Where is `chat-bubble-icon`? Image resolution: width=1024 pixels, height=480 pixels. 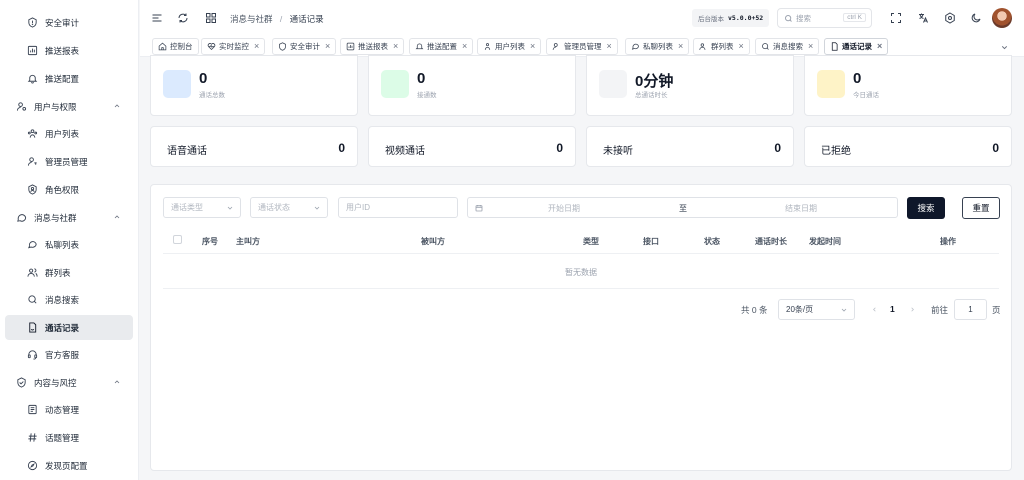 chat-bubble-icon is located at coordinates (32, 245).